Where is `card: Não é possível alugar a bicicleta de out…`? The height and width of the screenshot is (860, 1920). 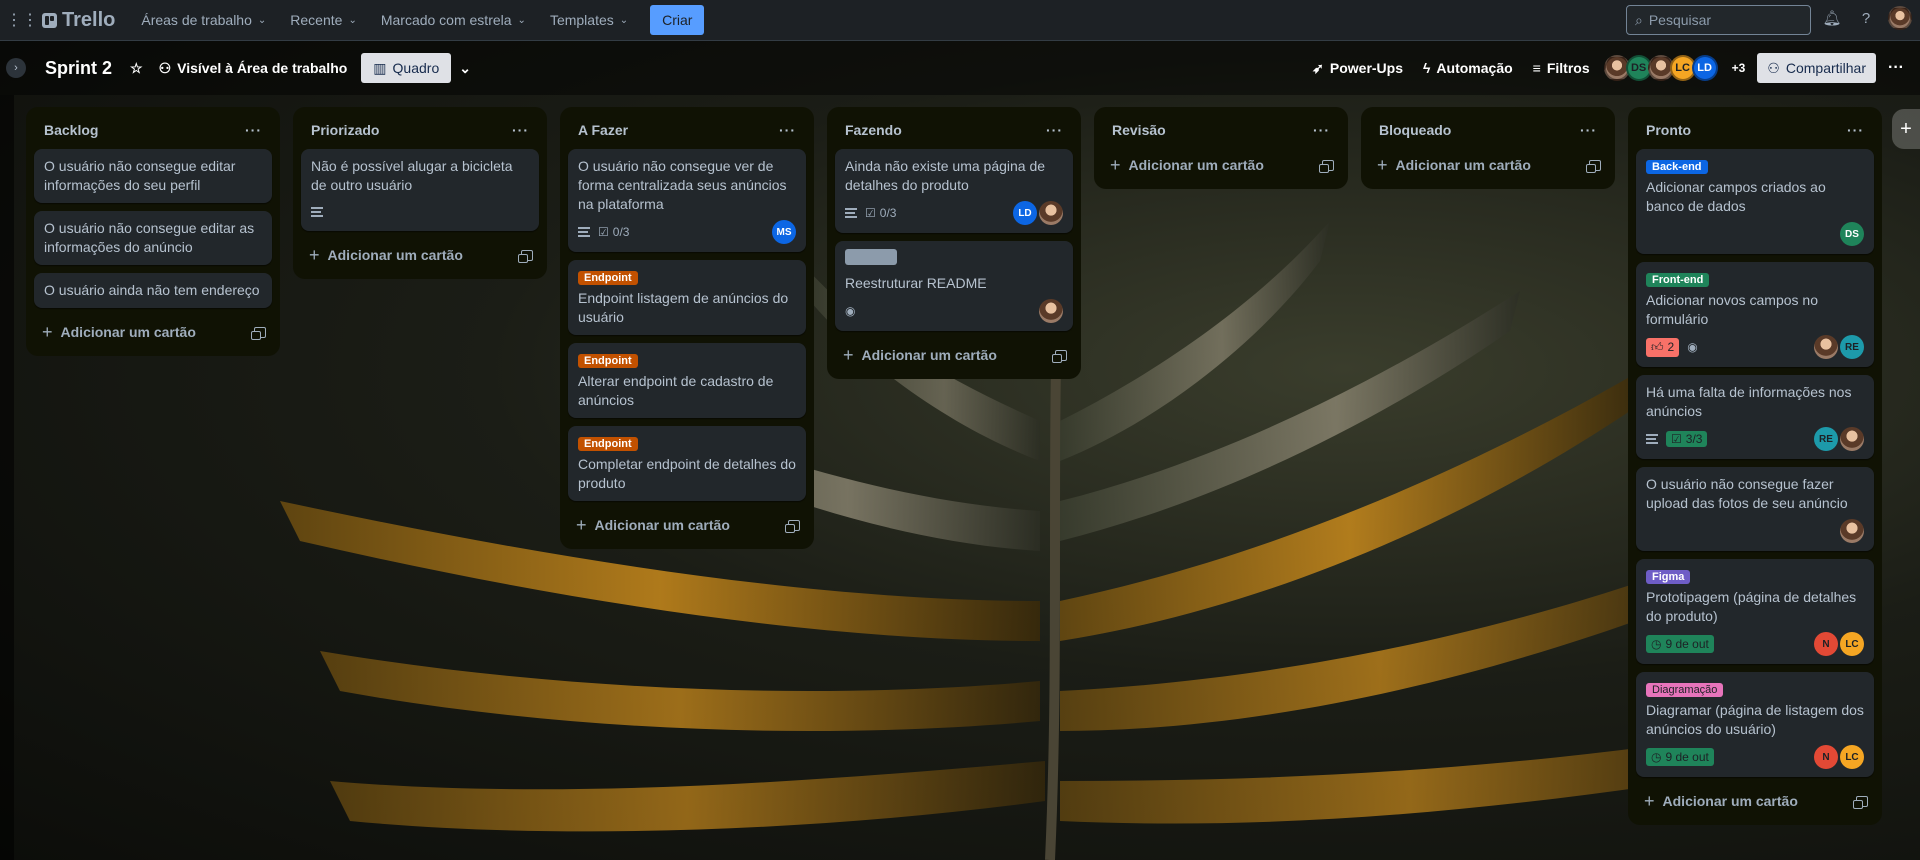 card: Não é possível alugar a bicicleta de out… is located at coordinates (420, 190).